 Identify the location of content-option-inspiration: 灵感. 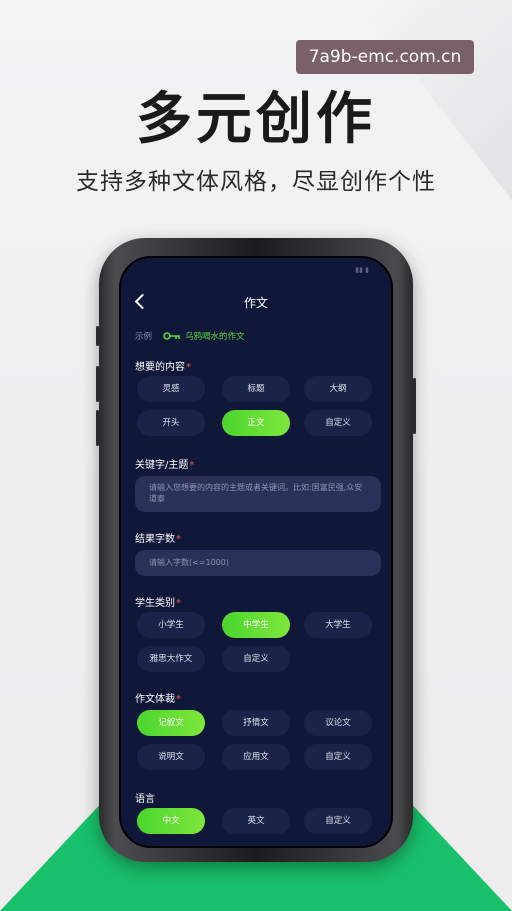
(171, 389).